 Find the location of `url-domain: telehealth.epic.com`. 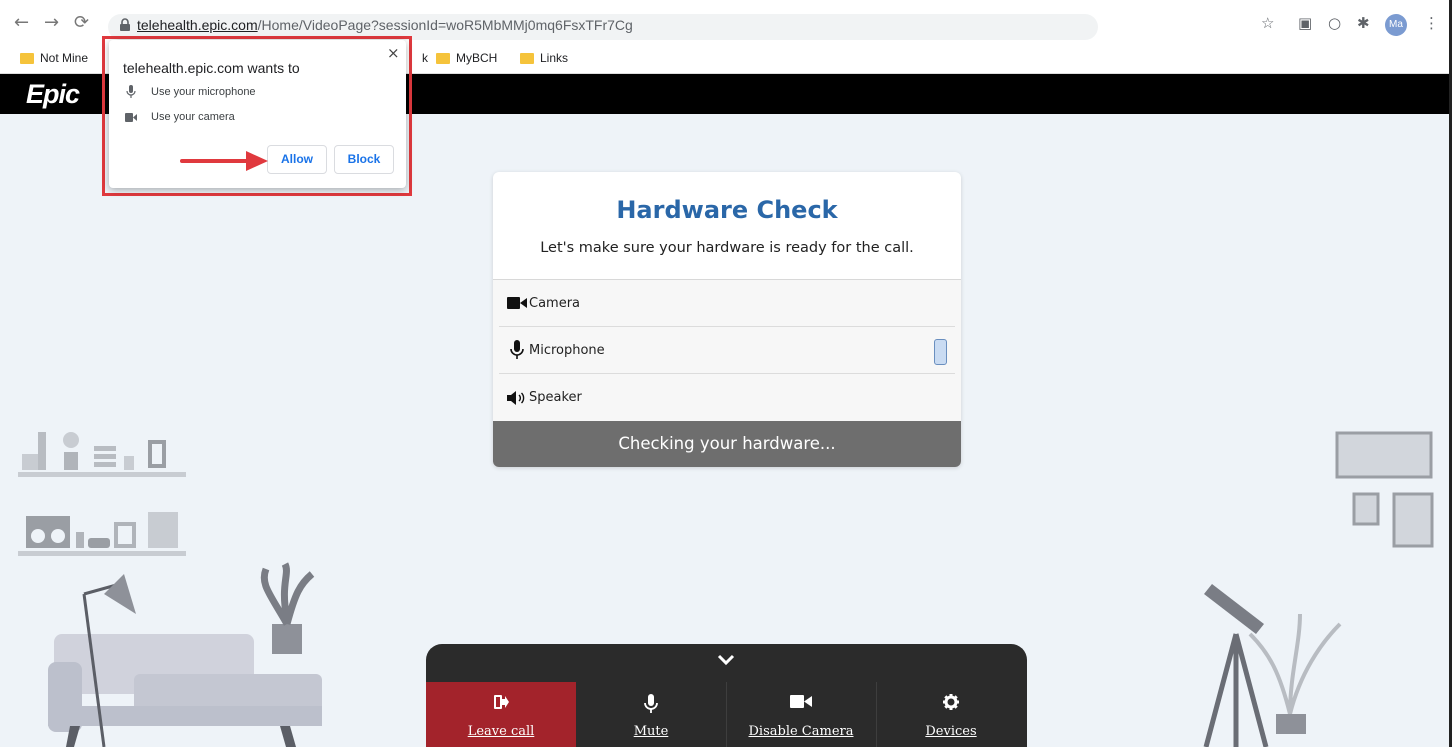

url-domain: telehealth.epic.com is located at coordinates (197, 25).